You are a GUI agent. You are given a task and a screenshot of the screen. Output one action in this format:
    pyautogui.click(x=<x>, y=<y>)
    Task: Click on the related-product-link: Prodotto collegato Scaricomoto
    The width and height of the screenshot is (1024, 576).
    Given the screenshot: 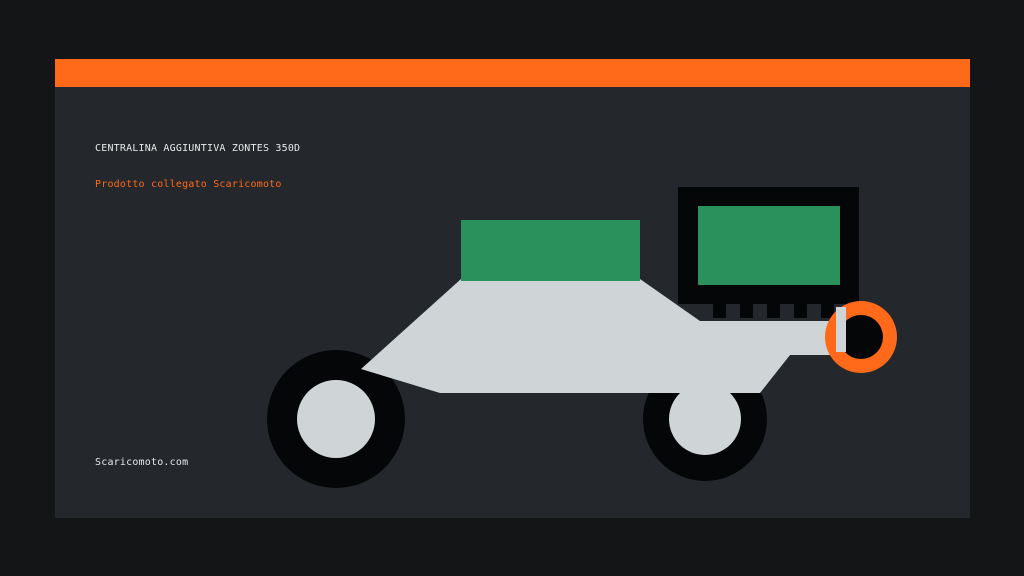 What is the action you would take?
    pyautogui.click(x=188, y=184)
    